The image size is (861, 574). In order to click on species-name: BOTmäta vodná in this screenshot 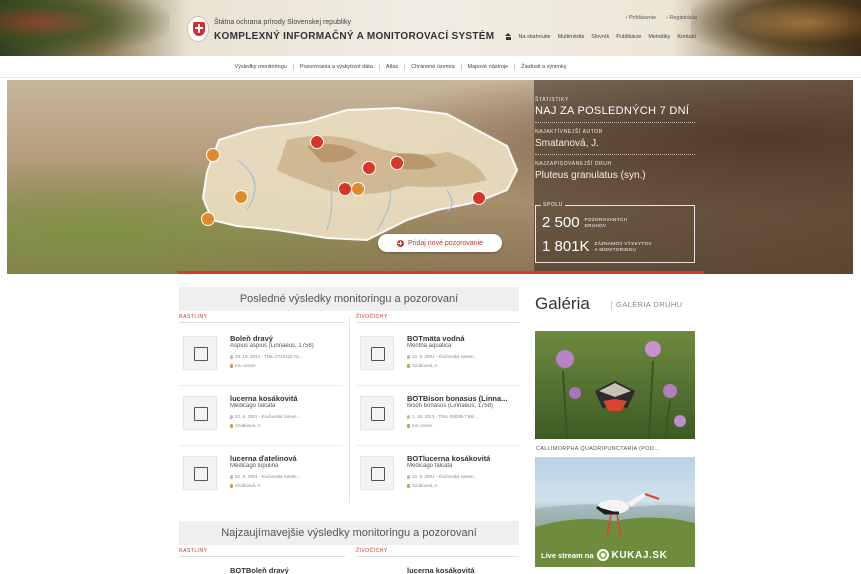, I will do `click(436, 338)`.